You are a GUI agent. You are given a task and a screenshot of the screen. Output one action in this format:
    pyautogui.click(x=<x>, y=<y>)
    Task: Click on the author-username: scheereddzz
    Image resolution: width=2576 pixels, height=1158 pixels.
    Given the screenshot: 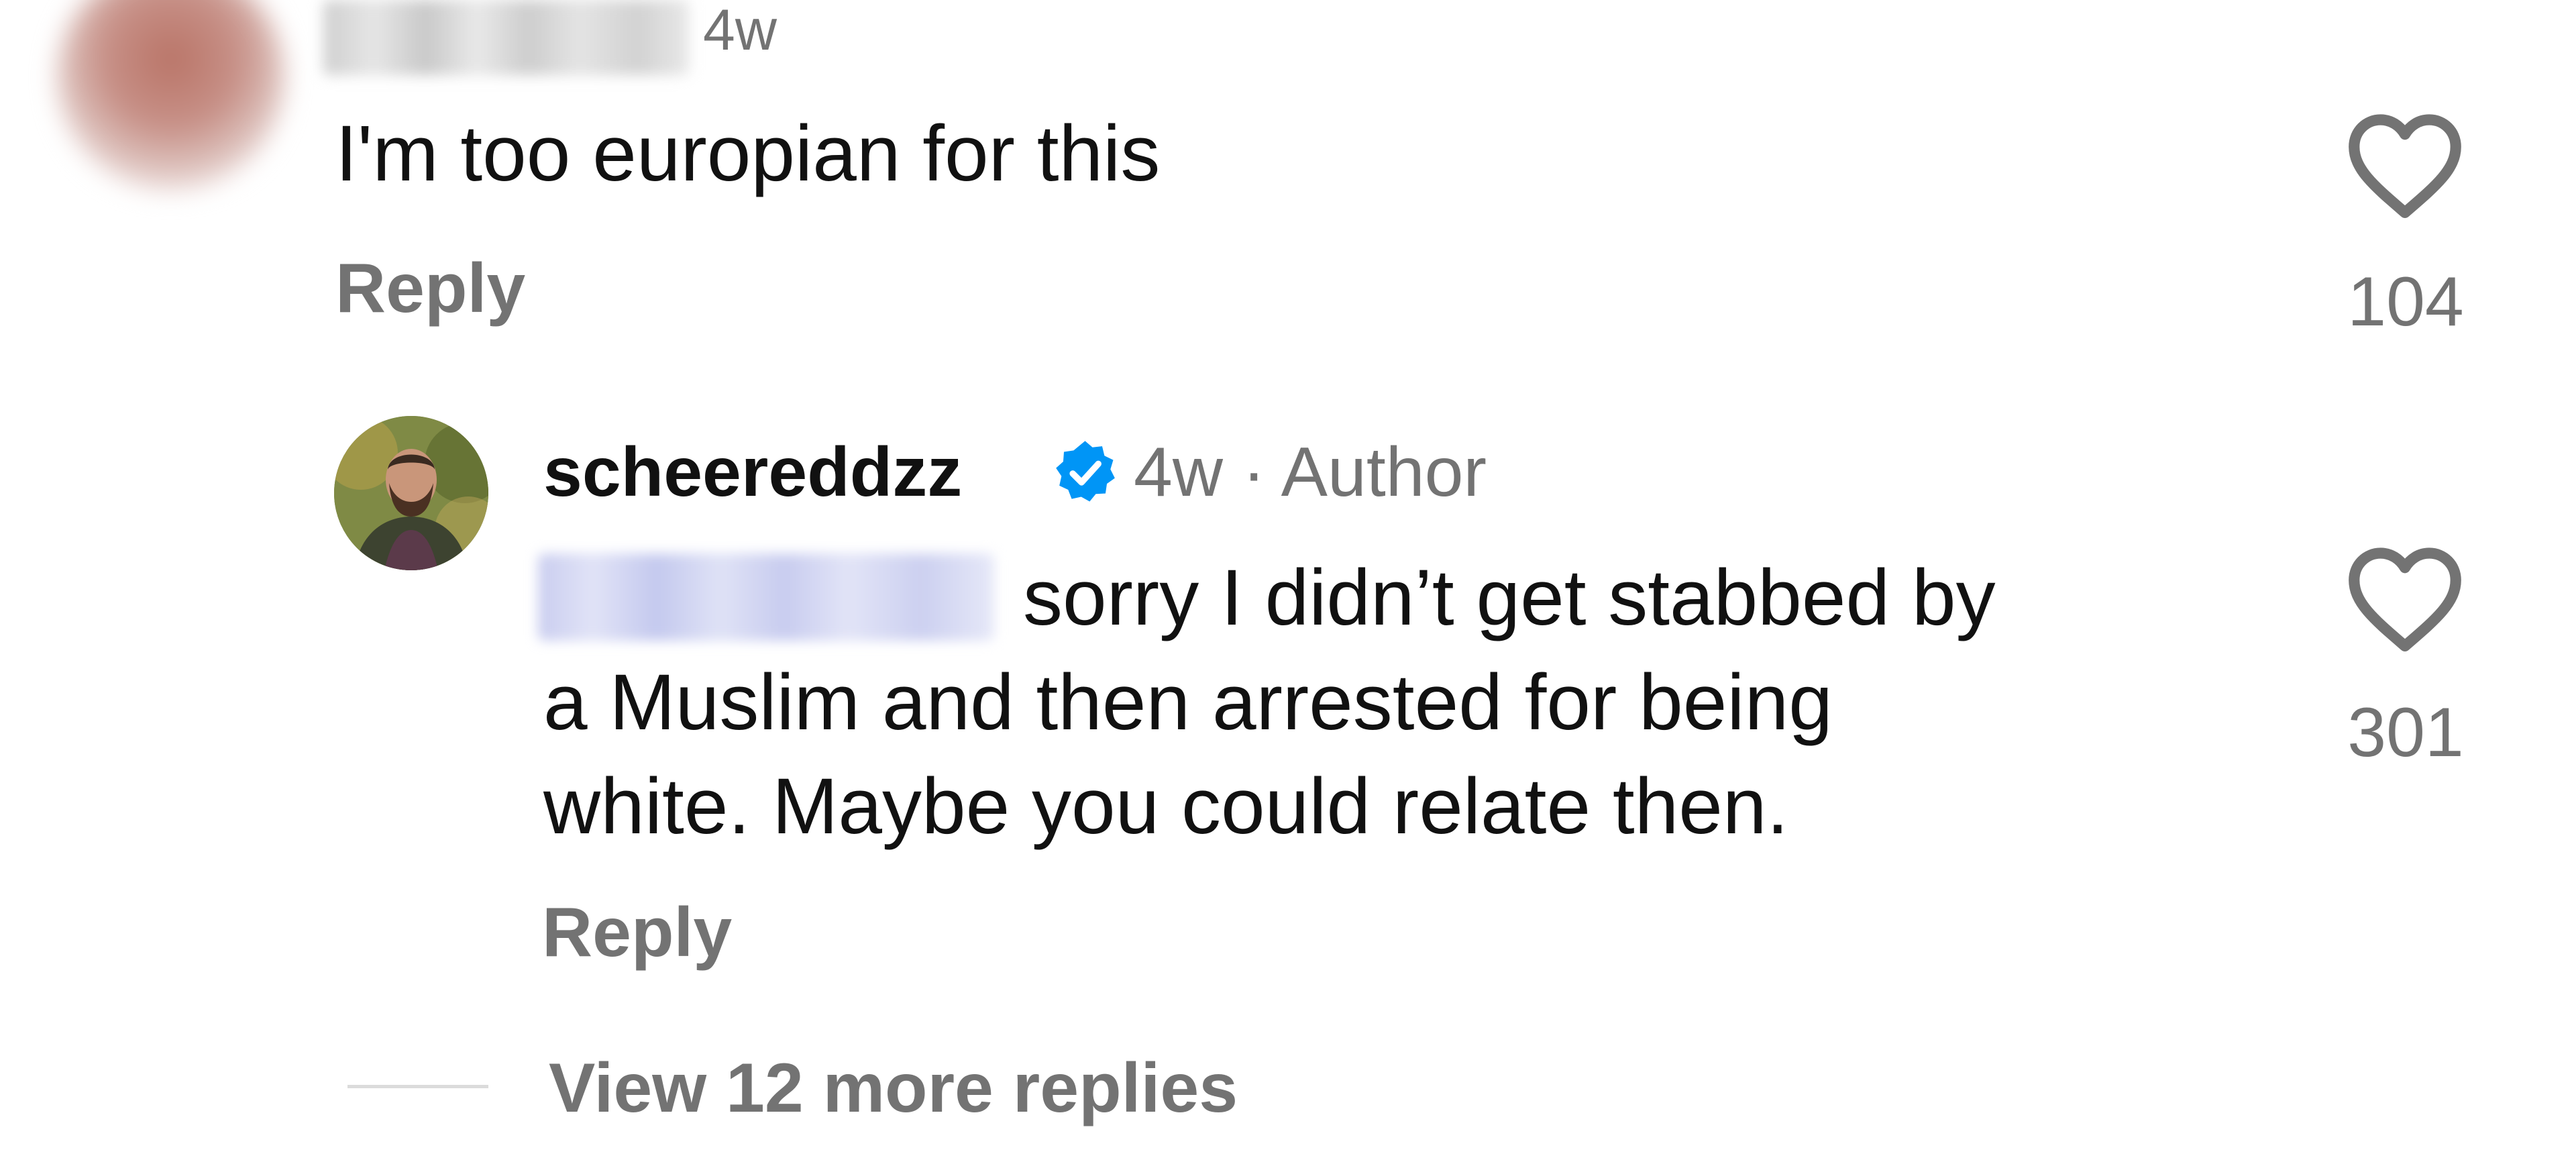 What is the action you would take?
    pyautogui.click(x=752, y=472)
    